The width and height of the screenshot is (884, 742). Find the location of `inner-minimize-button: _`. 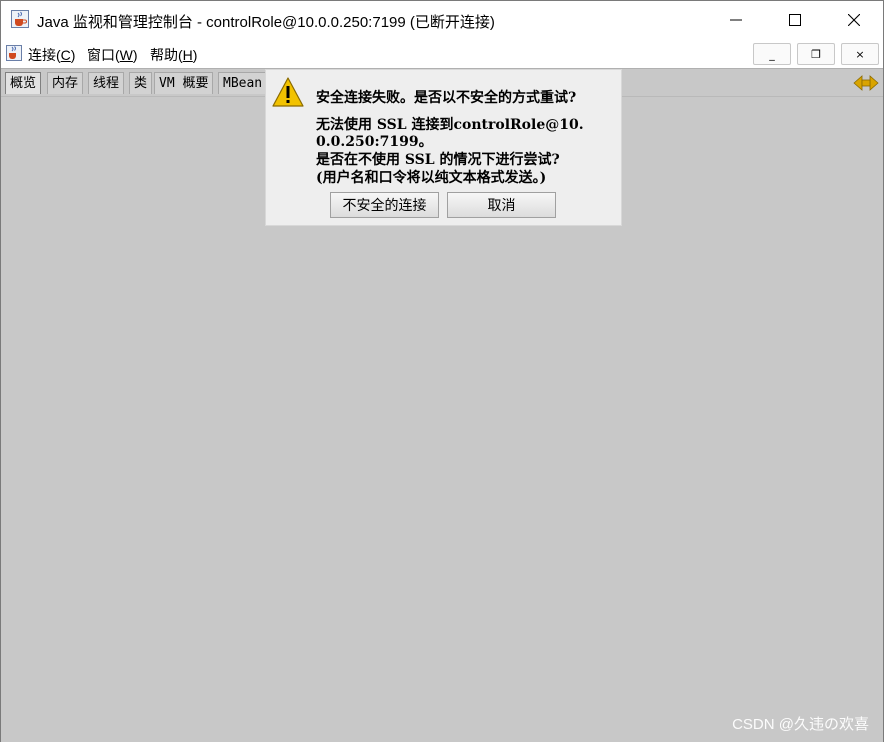

inner-minimize-button: _ is located at coordinates (772, 54).